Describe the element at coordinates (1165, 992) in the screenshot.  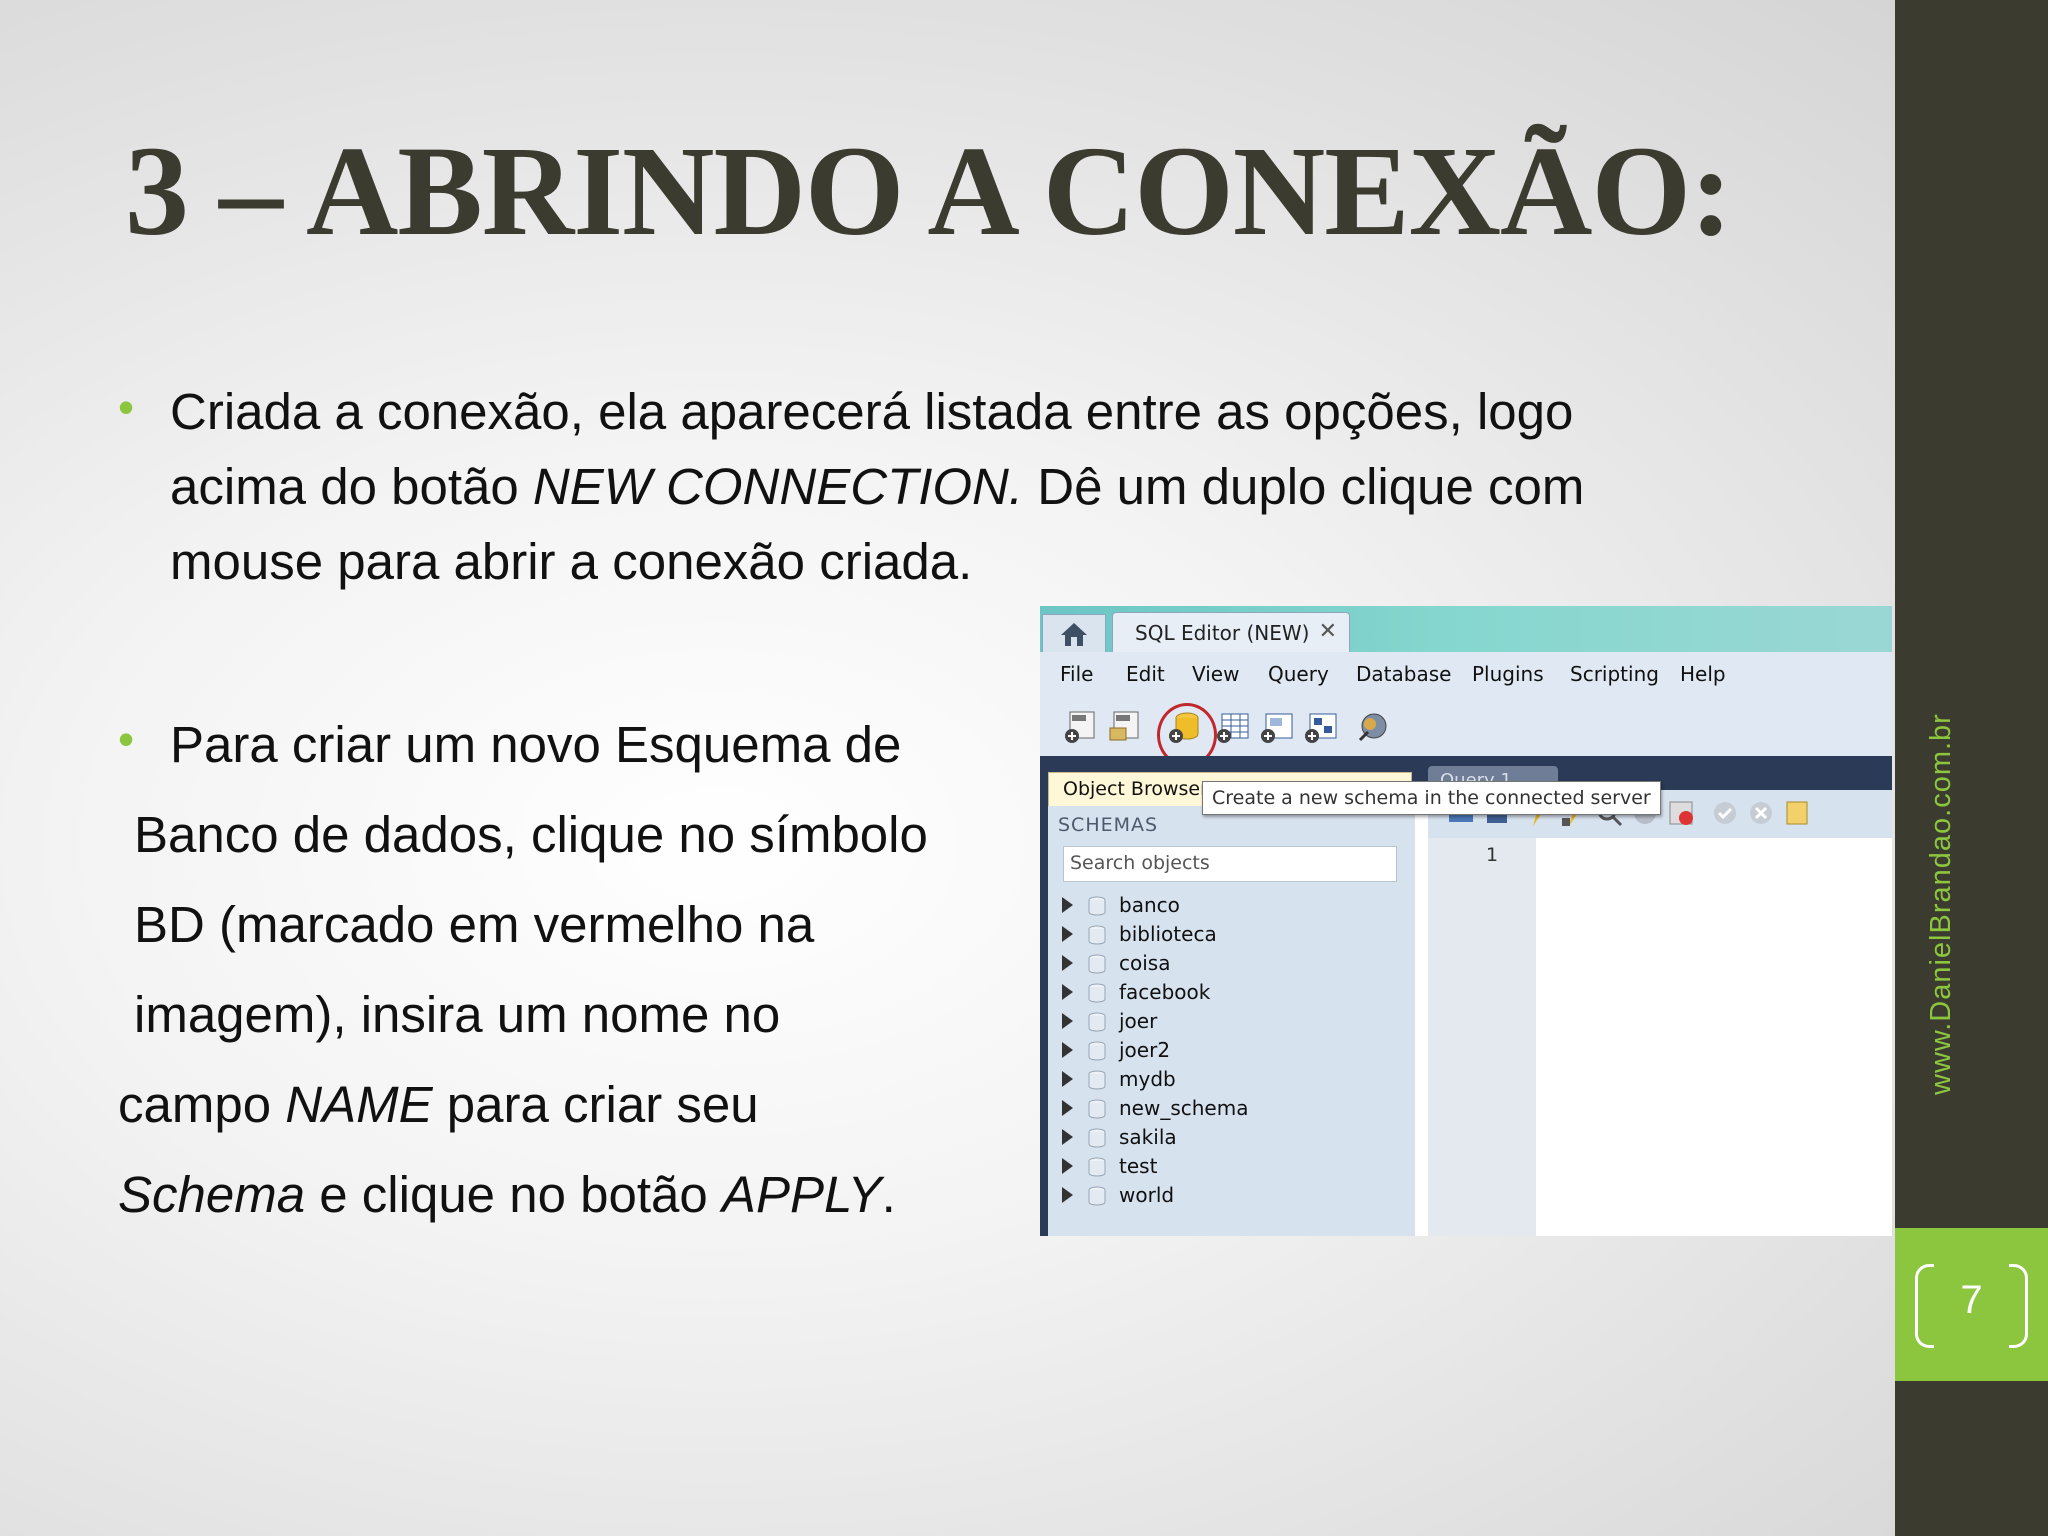
I see `schema-name: facebook` at that location.